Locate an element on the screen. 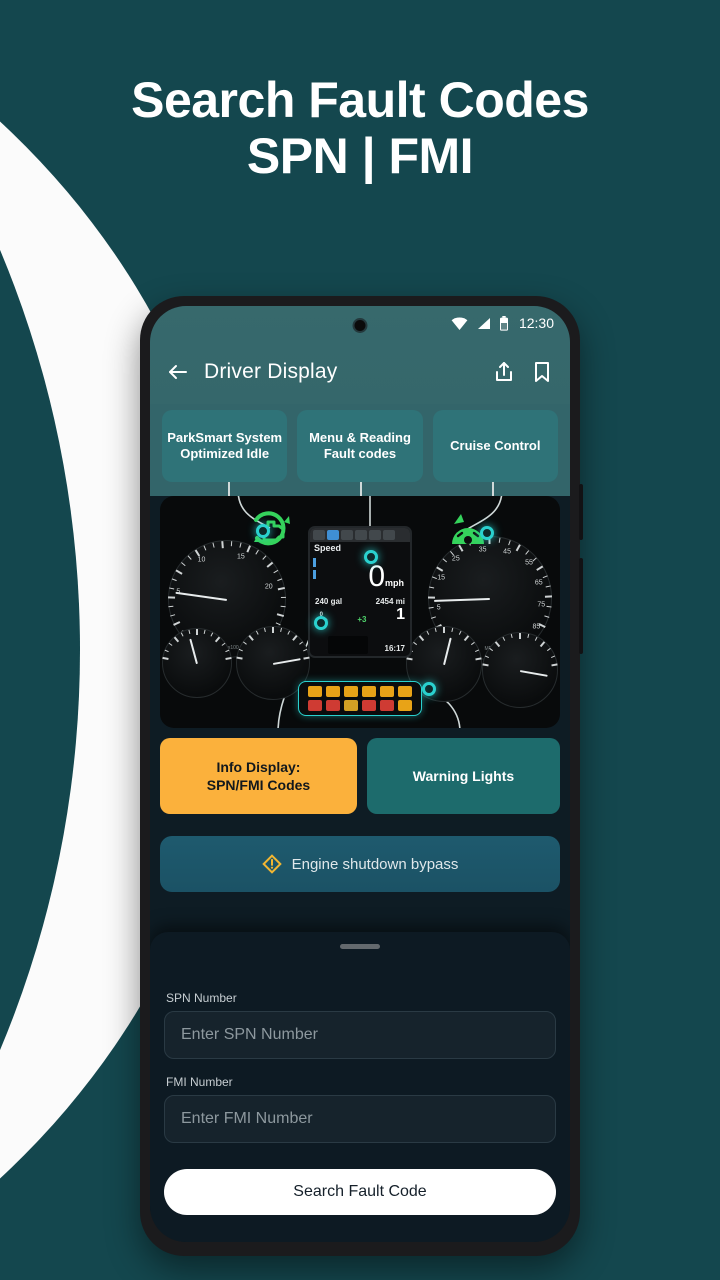 The height and width of the screenshot is (1280, 720). air-pressure-needle is located at coordinates (533, 673).